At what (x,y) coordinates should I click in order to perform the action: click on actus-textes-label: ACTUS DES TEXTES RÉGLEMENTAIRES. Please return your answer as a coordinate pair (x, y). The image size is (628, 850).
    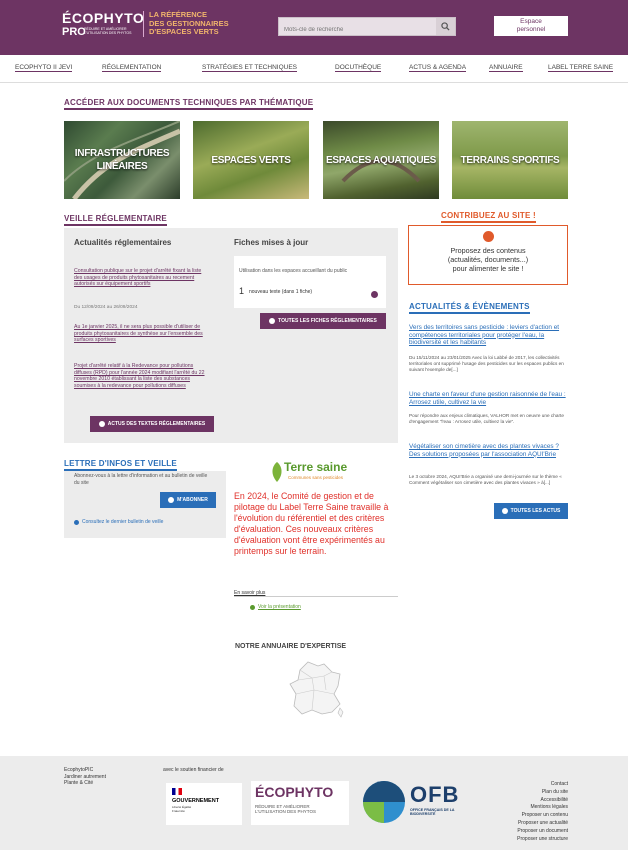
    Looking at the image, I should click on (156, 424).